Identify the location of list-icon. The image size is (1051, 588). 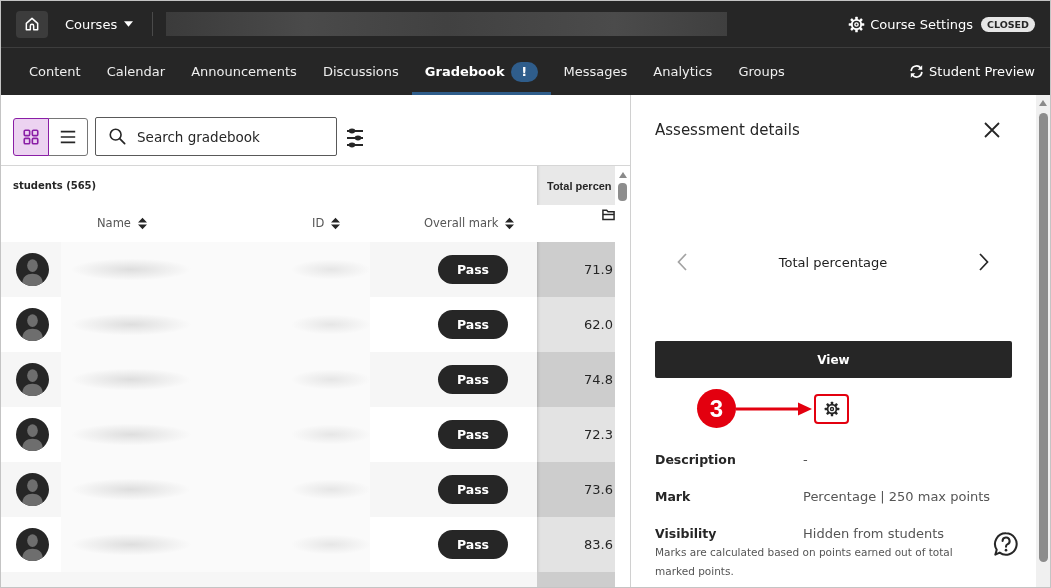
(68, 137).